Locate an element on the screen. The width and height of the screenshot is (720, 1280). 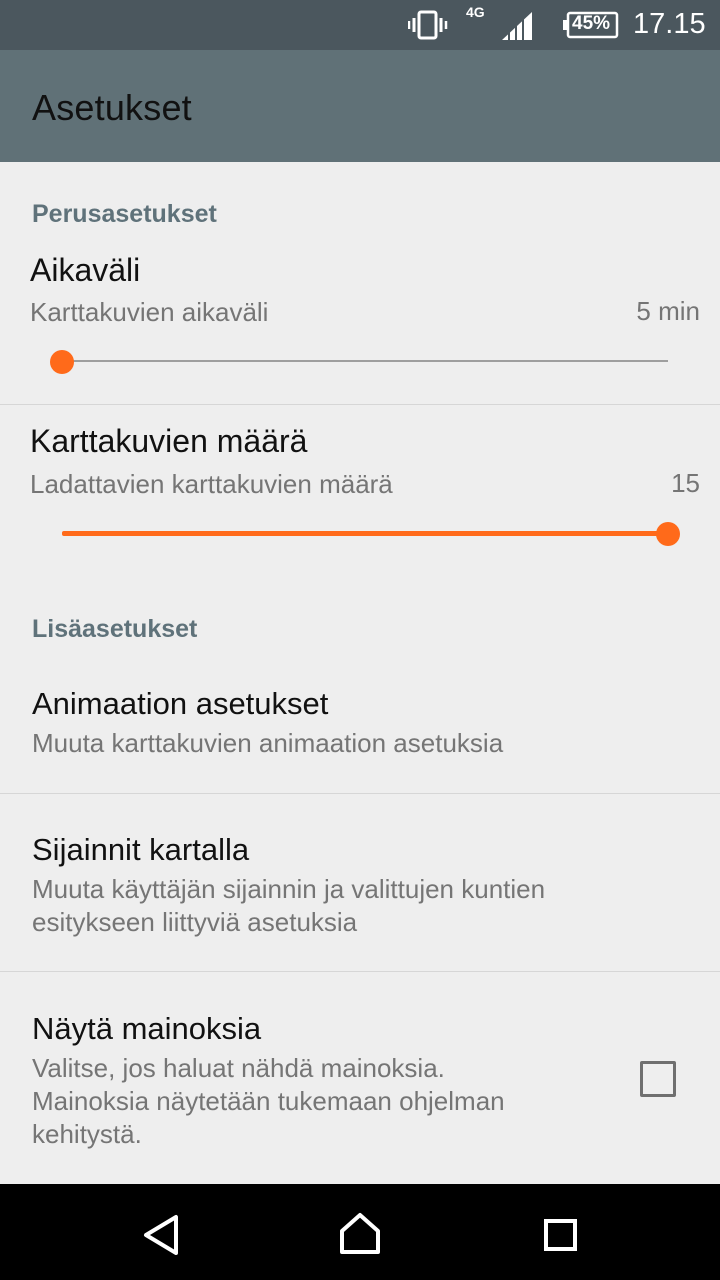
battery-percent: 45% is located at coordinates (591, 23).